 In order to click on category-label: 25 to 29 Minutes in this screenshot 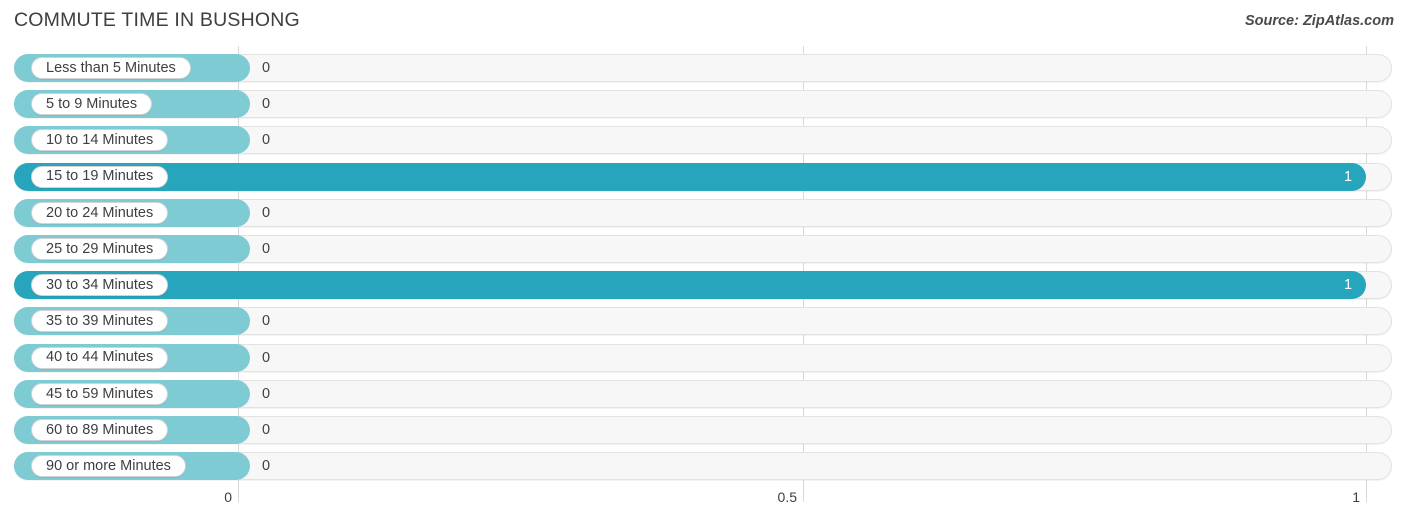, I will do `click(100, 248)`.